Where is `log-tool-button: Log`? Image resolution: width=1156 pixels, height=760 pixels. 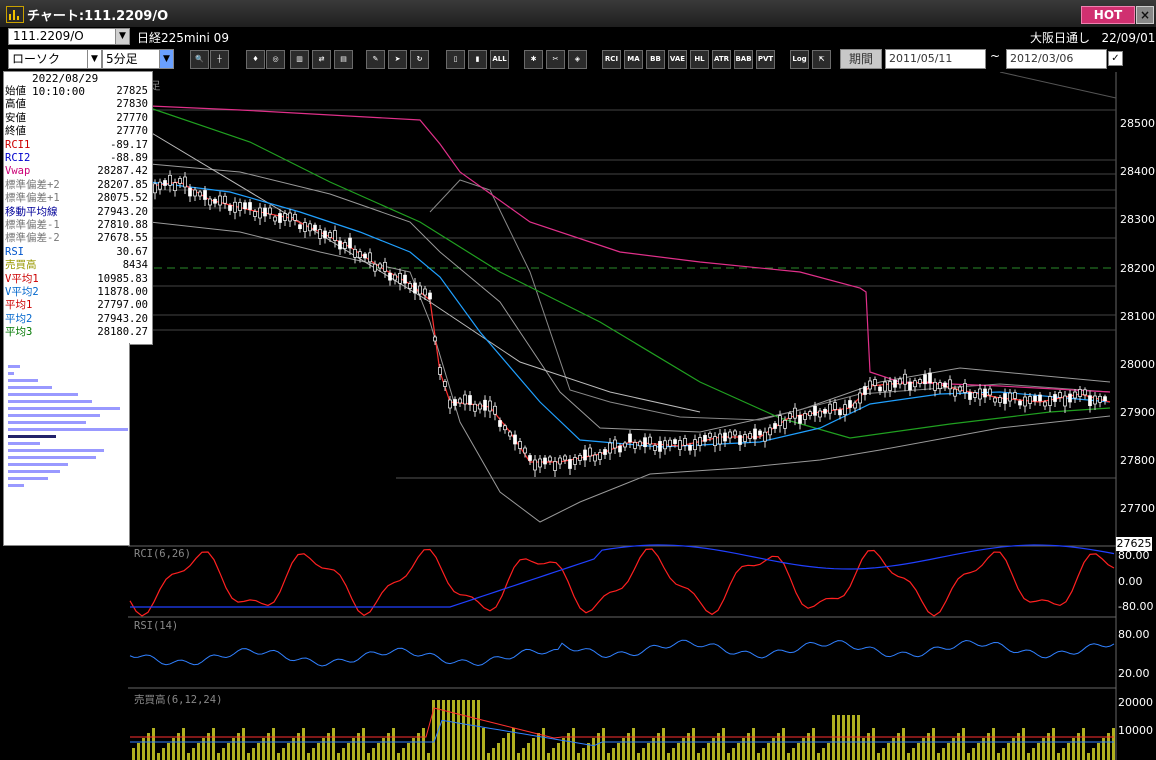
log-tool-button: Log is located at coordinates (799, 59).